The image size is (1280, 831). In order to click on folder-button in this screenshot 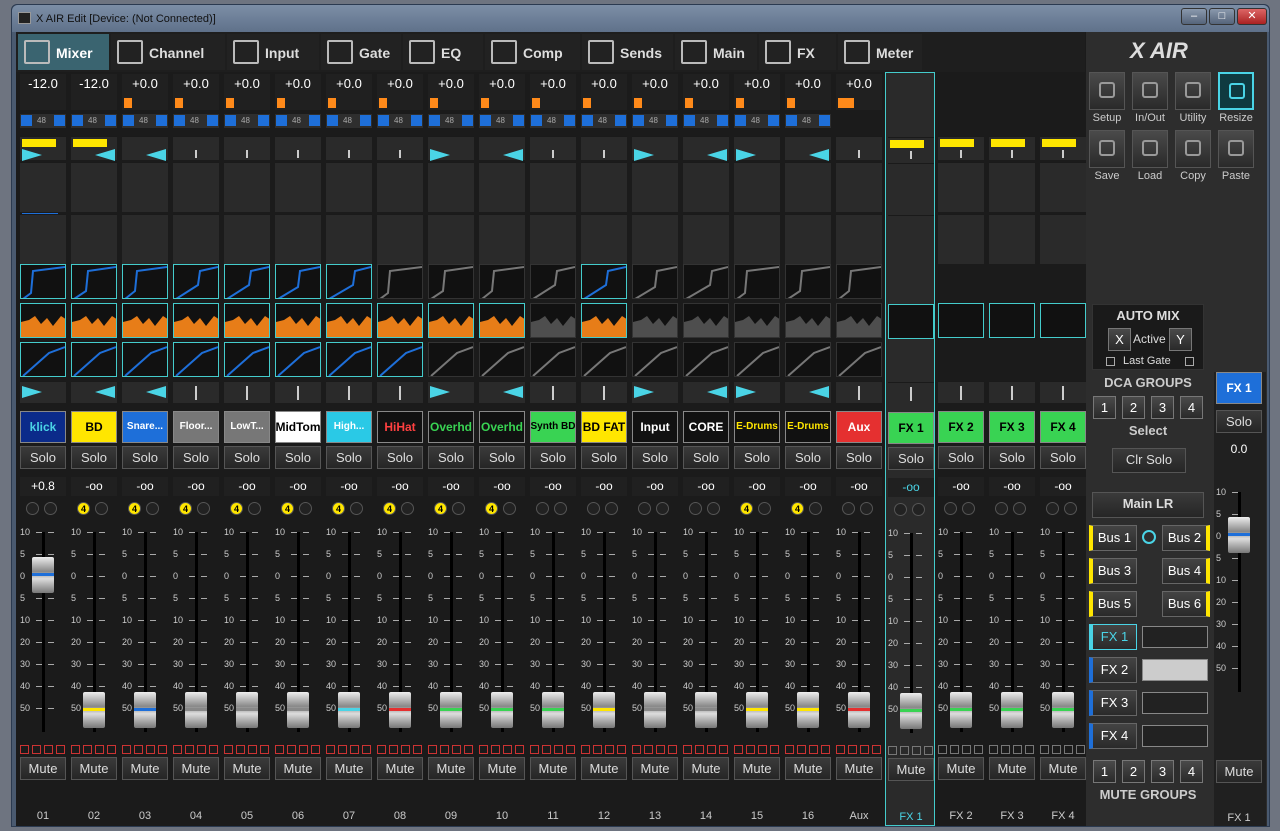, I will do `click(1150, 149)`.